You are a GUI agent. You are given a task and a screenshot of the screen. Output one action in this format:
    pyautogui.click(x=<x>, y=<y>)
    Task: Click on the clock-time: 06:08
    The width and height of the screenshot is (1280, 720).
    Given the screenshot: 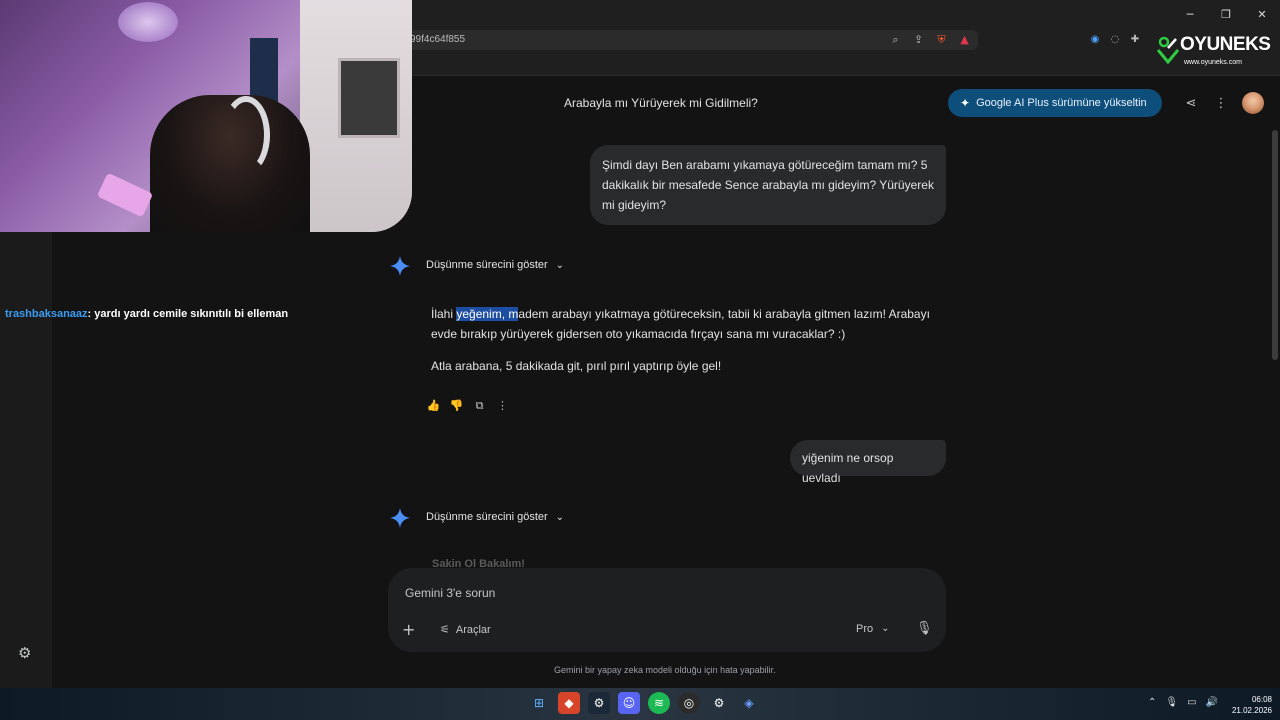 What is the action you would take?
    pyautogui.click(x=1261, y=699)
    